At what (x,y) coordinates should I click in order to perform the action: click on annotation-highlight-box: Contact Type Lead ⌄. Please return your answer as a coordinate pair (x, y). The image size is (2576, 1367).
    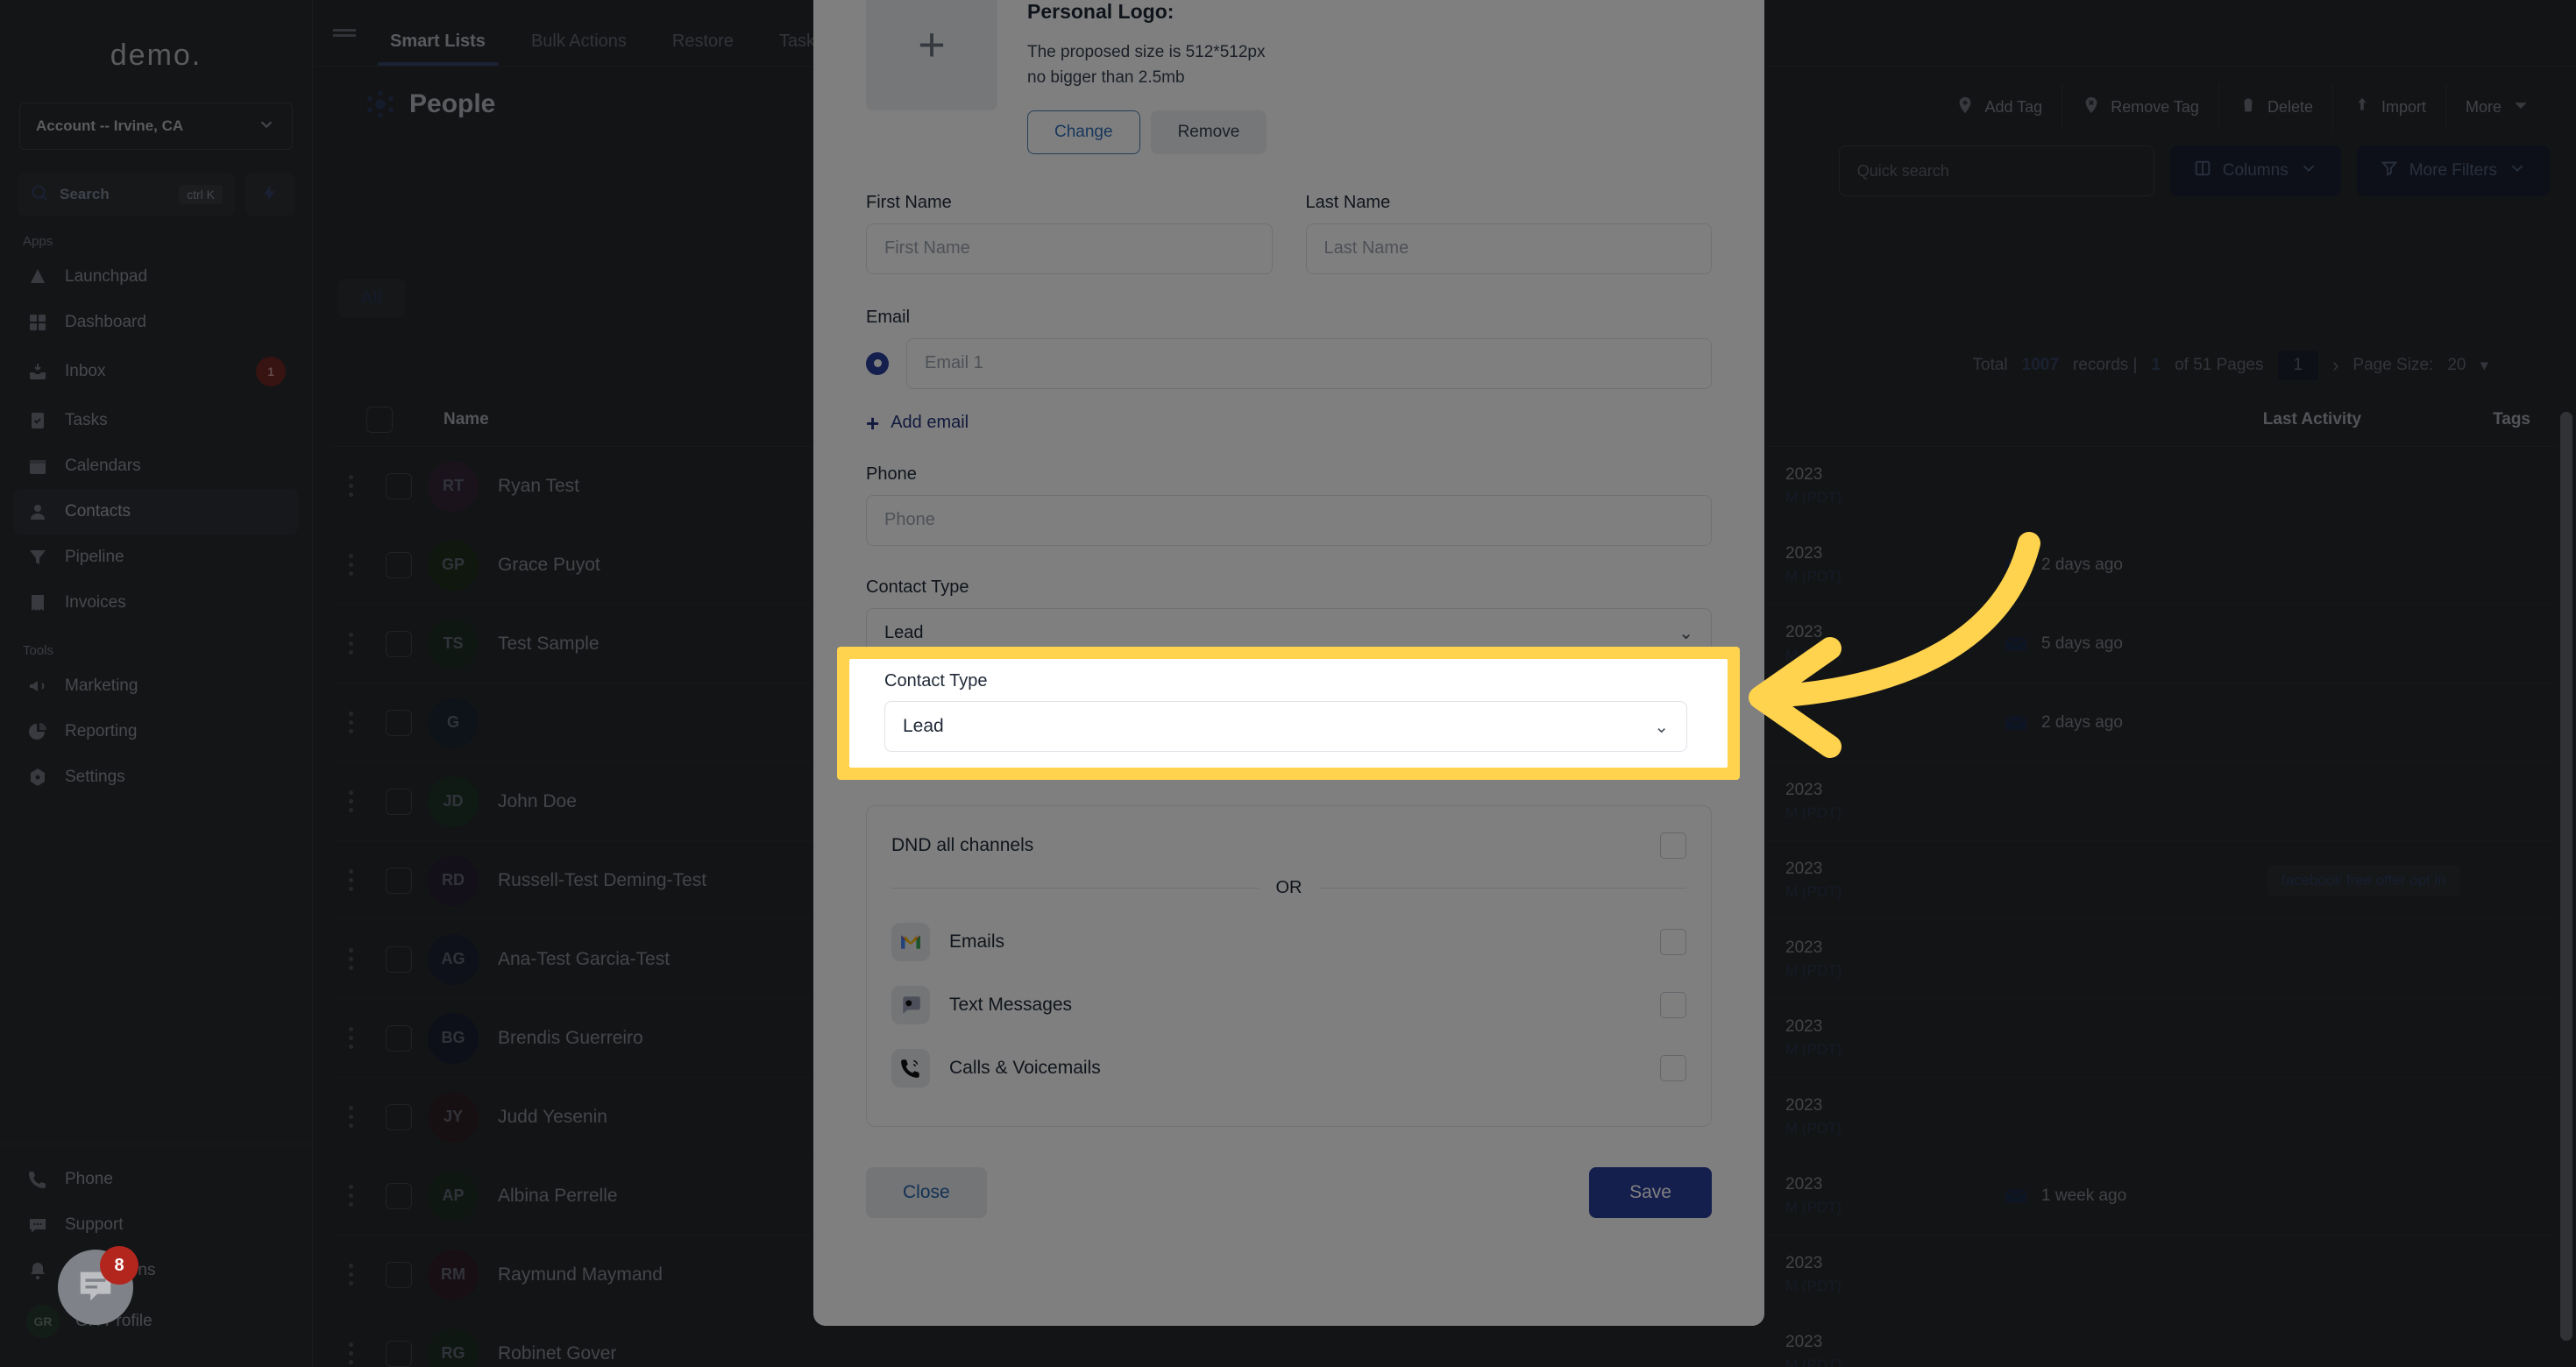
    Looking at the image, I should click on (1289, 713).